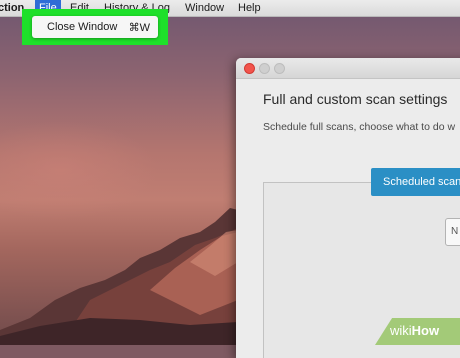 The height and width of the screenshot is (358, 460). Describe the element at coordinates (421, 182) in the screenshot. I see `scheduled-scan-tab-label: Scheduled scan` at that location.